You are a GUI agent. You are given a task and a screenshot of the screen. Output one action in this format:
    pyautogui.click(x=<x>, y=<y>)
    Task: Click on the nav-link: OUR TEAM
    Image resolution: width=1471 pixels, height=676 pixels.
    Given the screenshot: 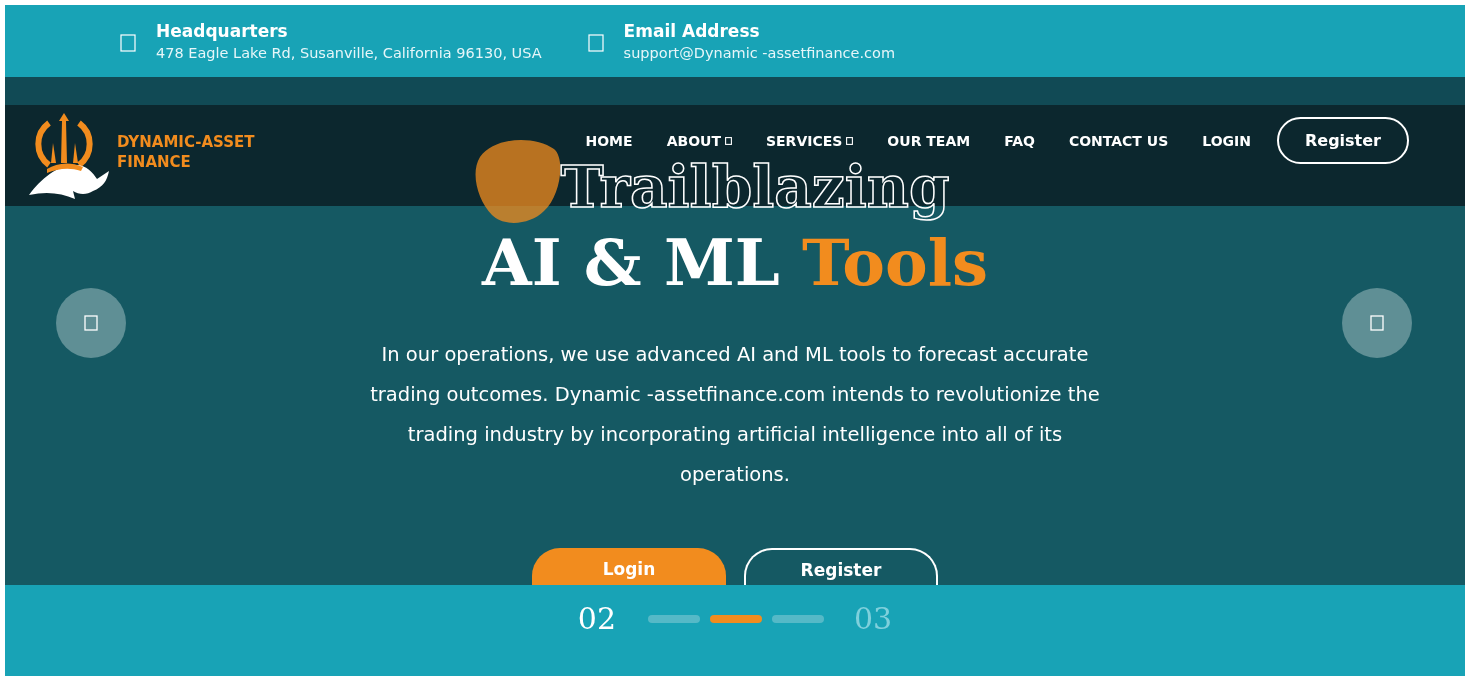 What is the action you would take?
    pyautogui.click(x=929, y=140)
    